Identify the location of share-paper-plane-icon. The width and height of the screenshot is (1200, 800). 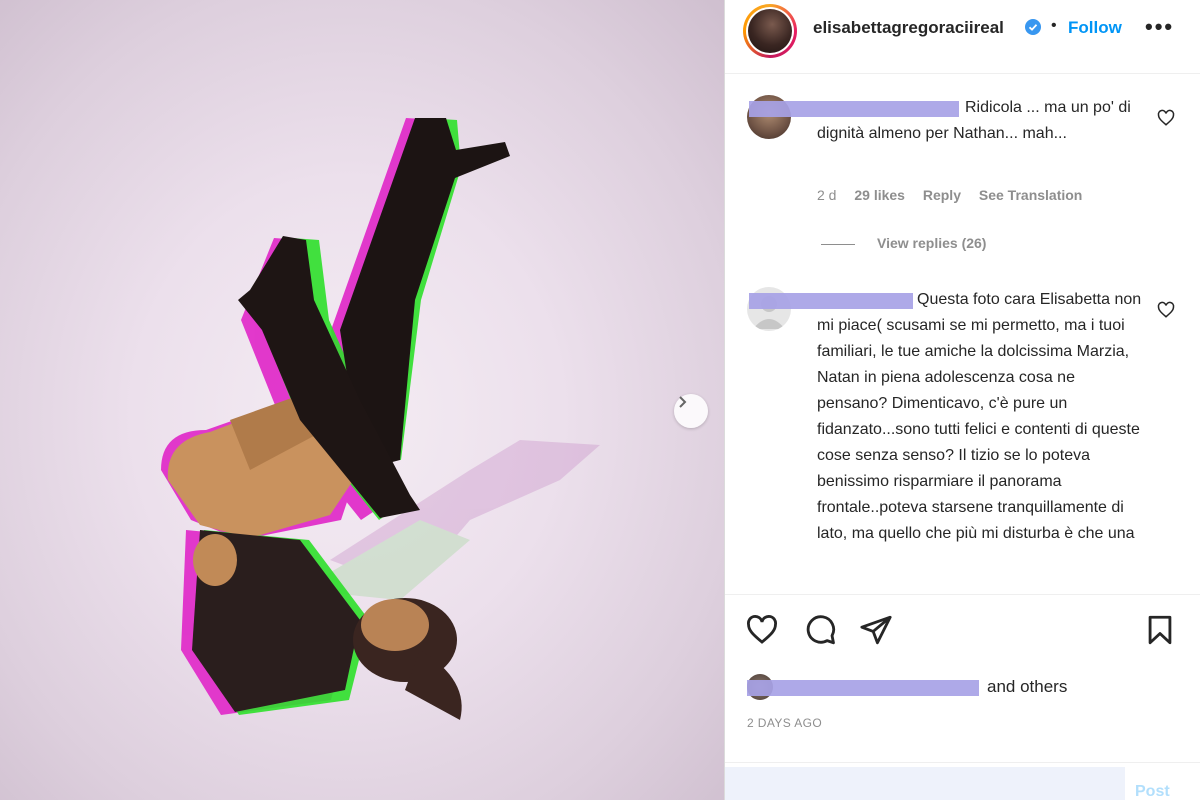
(876, 630).